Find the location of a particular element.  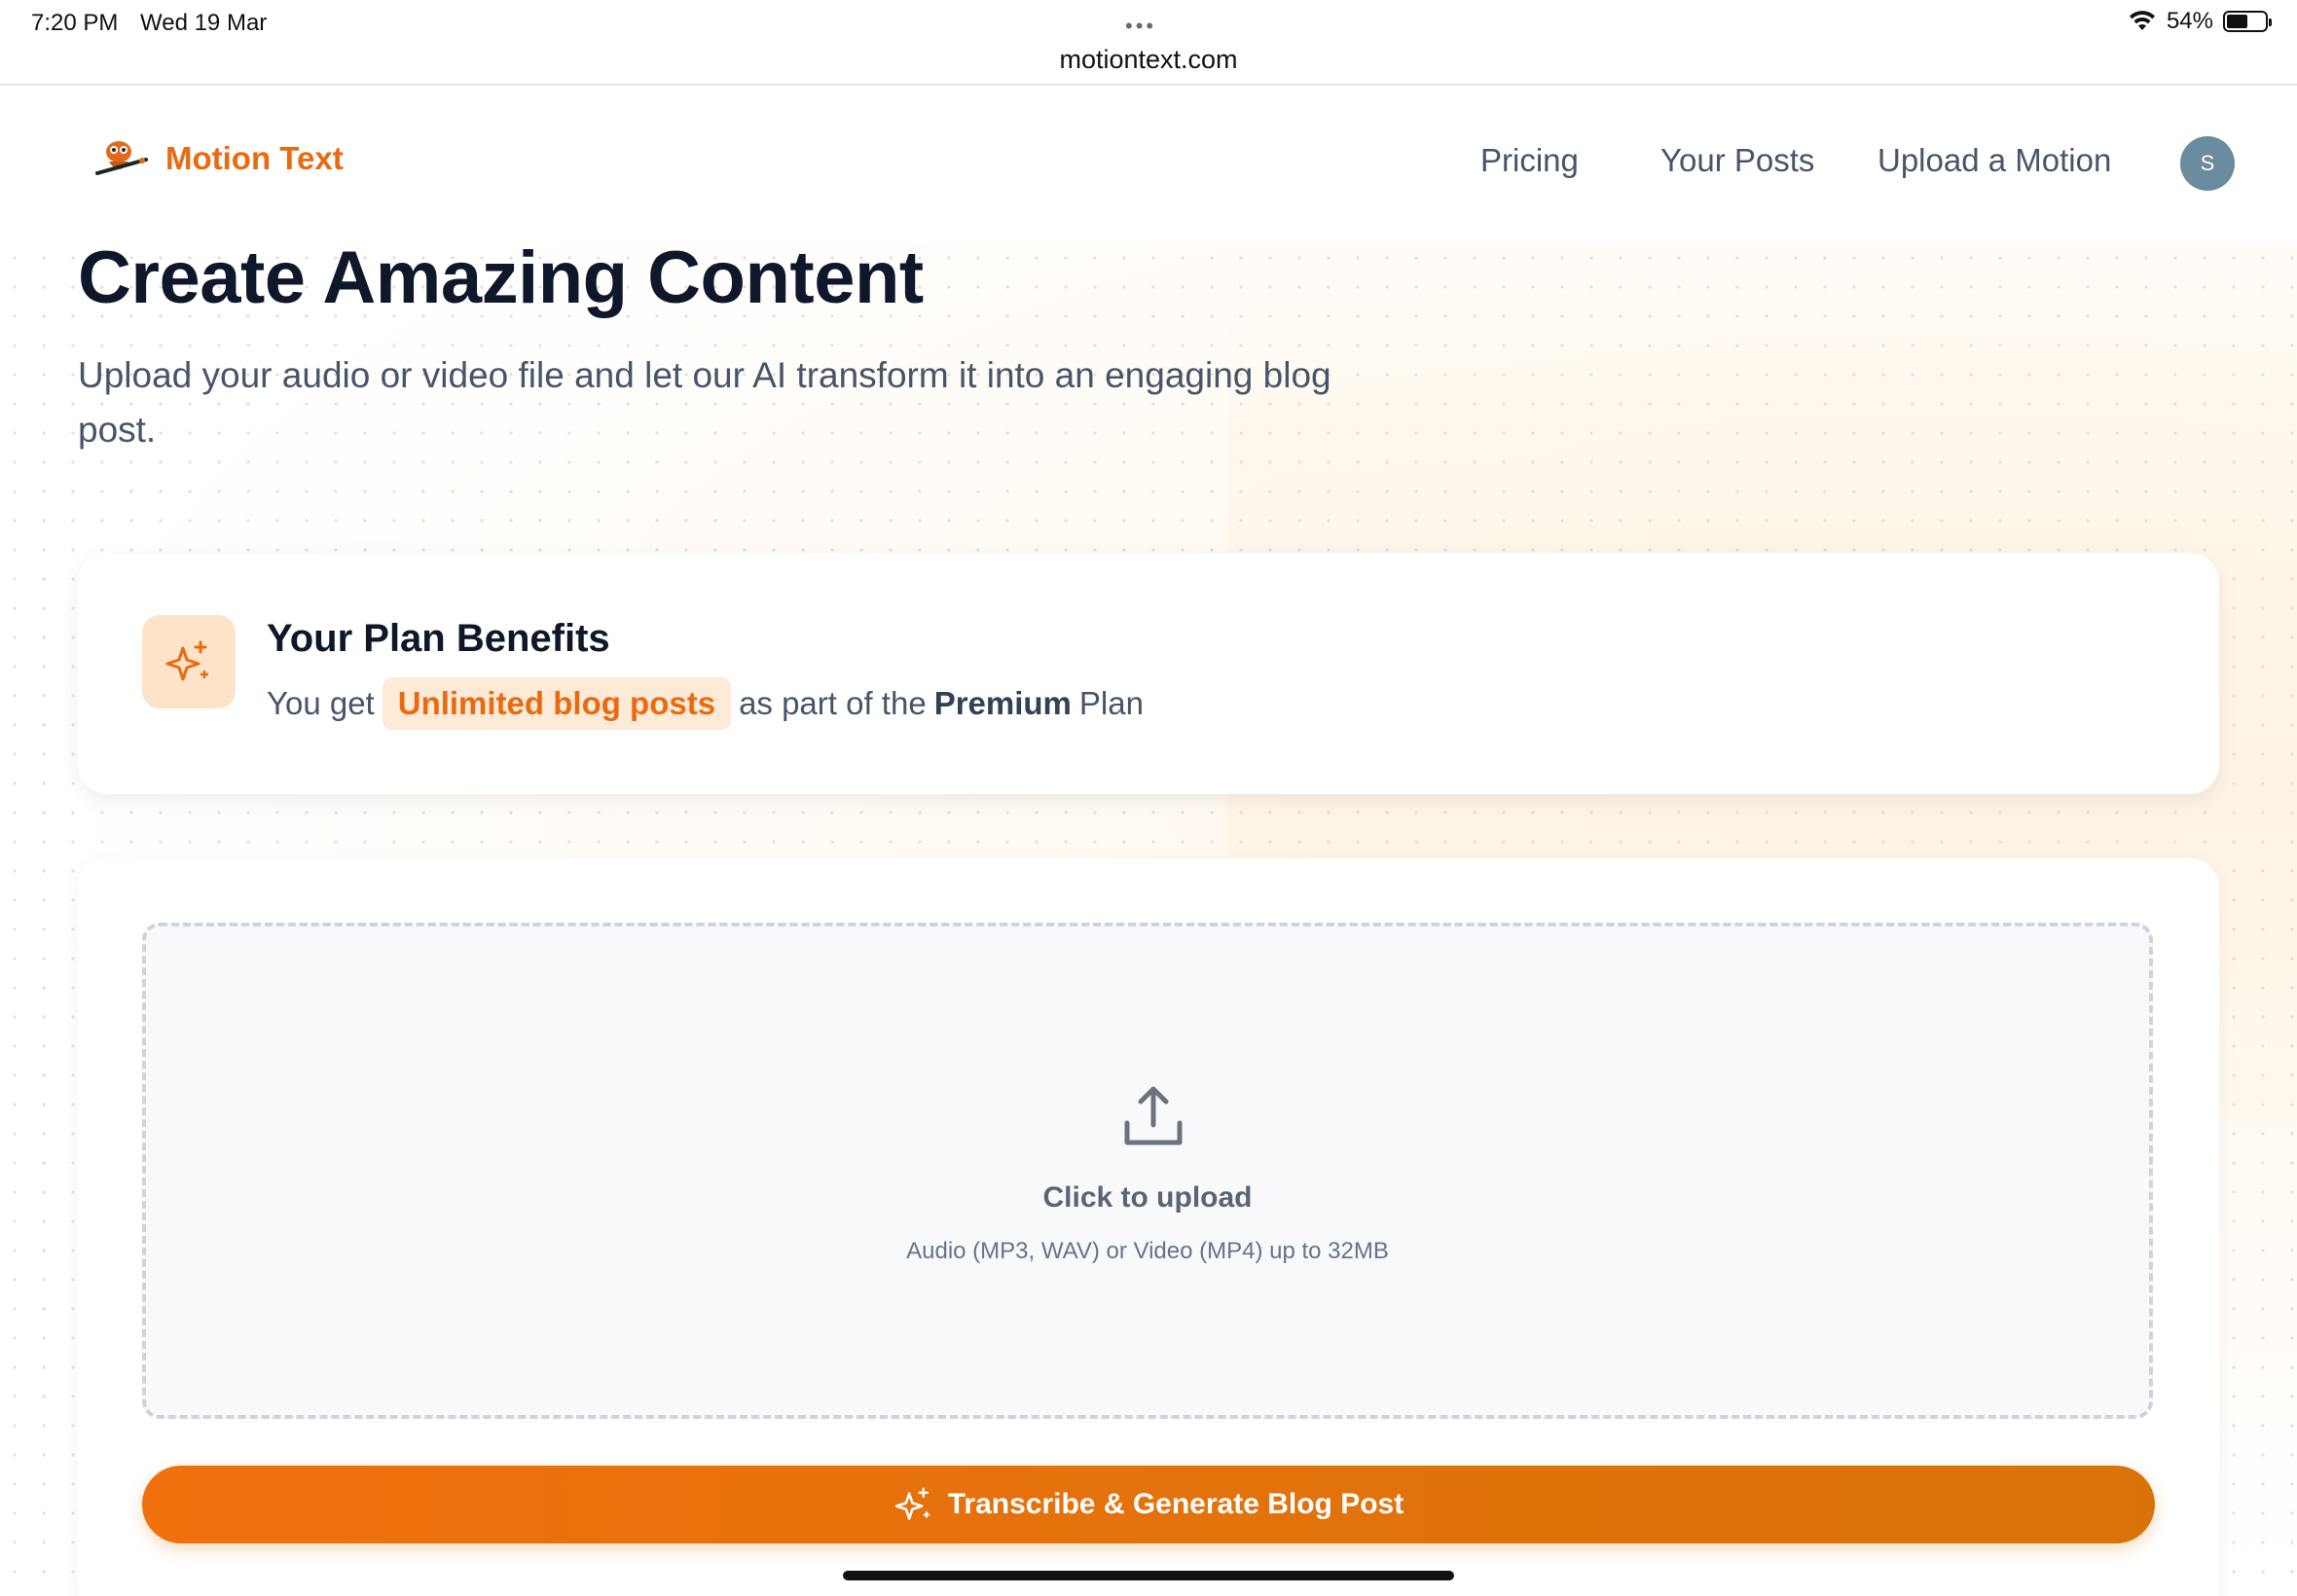

brand-logo: Motion Text is located at coordinates (218, 159).